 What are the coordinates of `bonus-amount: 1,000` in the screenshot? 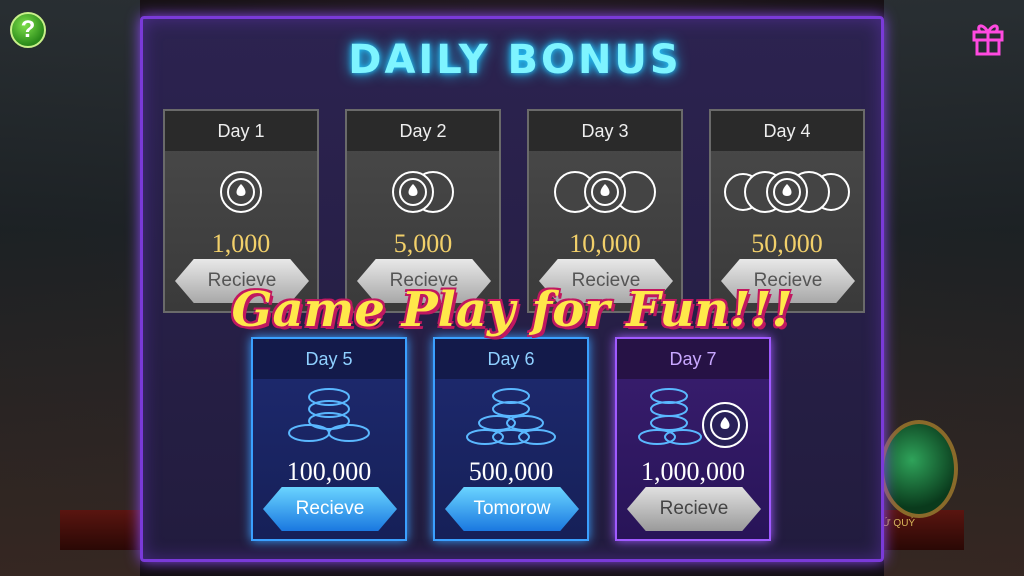 It's located at (241, 243).